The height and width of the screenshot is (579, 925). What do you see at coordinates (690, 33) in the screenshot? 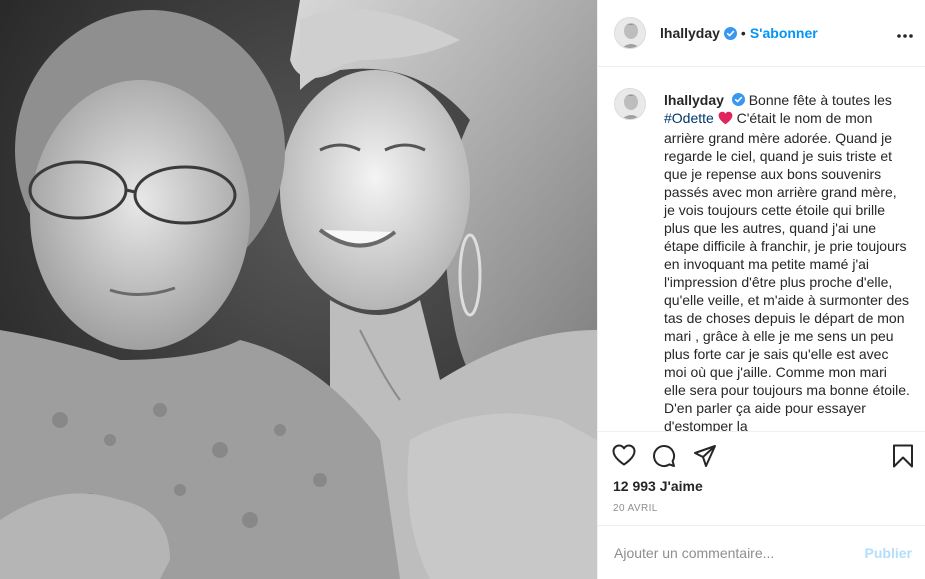
I see `username-link: lhallyday` at bounding box center [690, 33].